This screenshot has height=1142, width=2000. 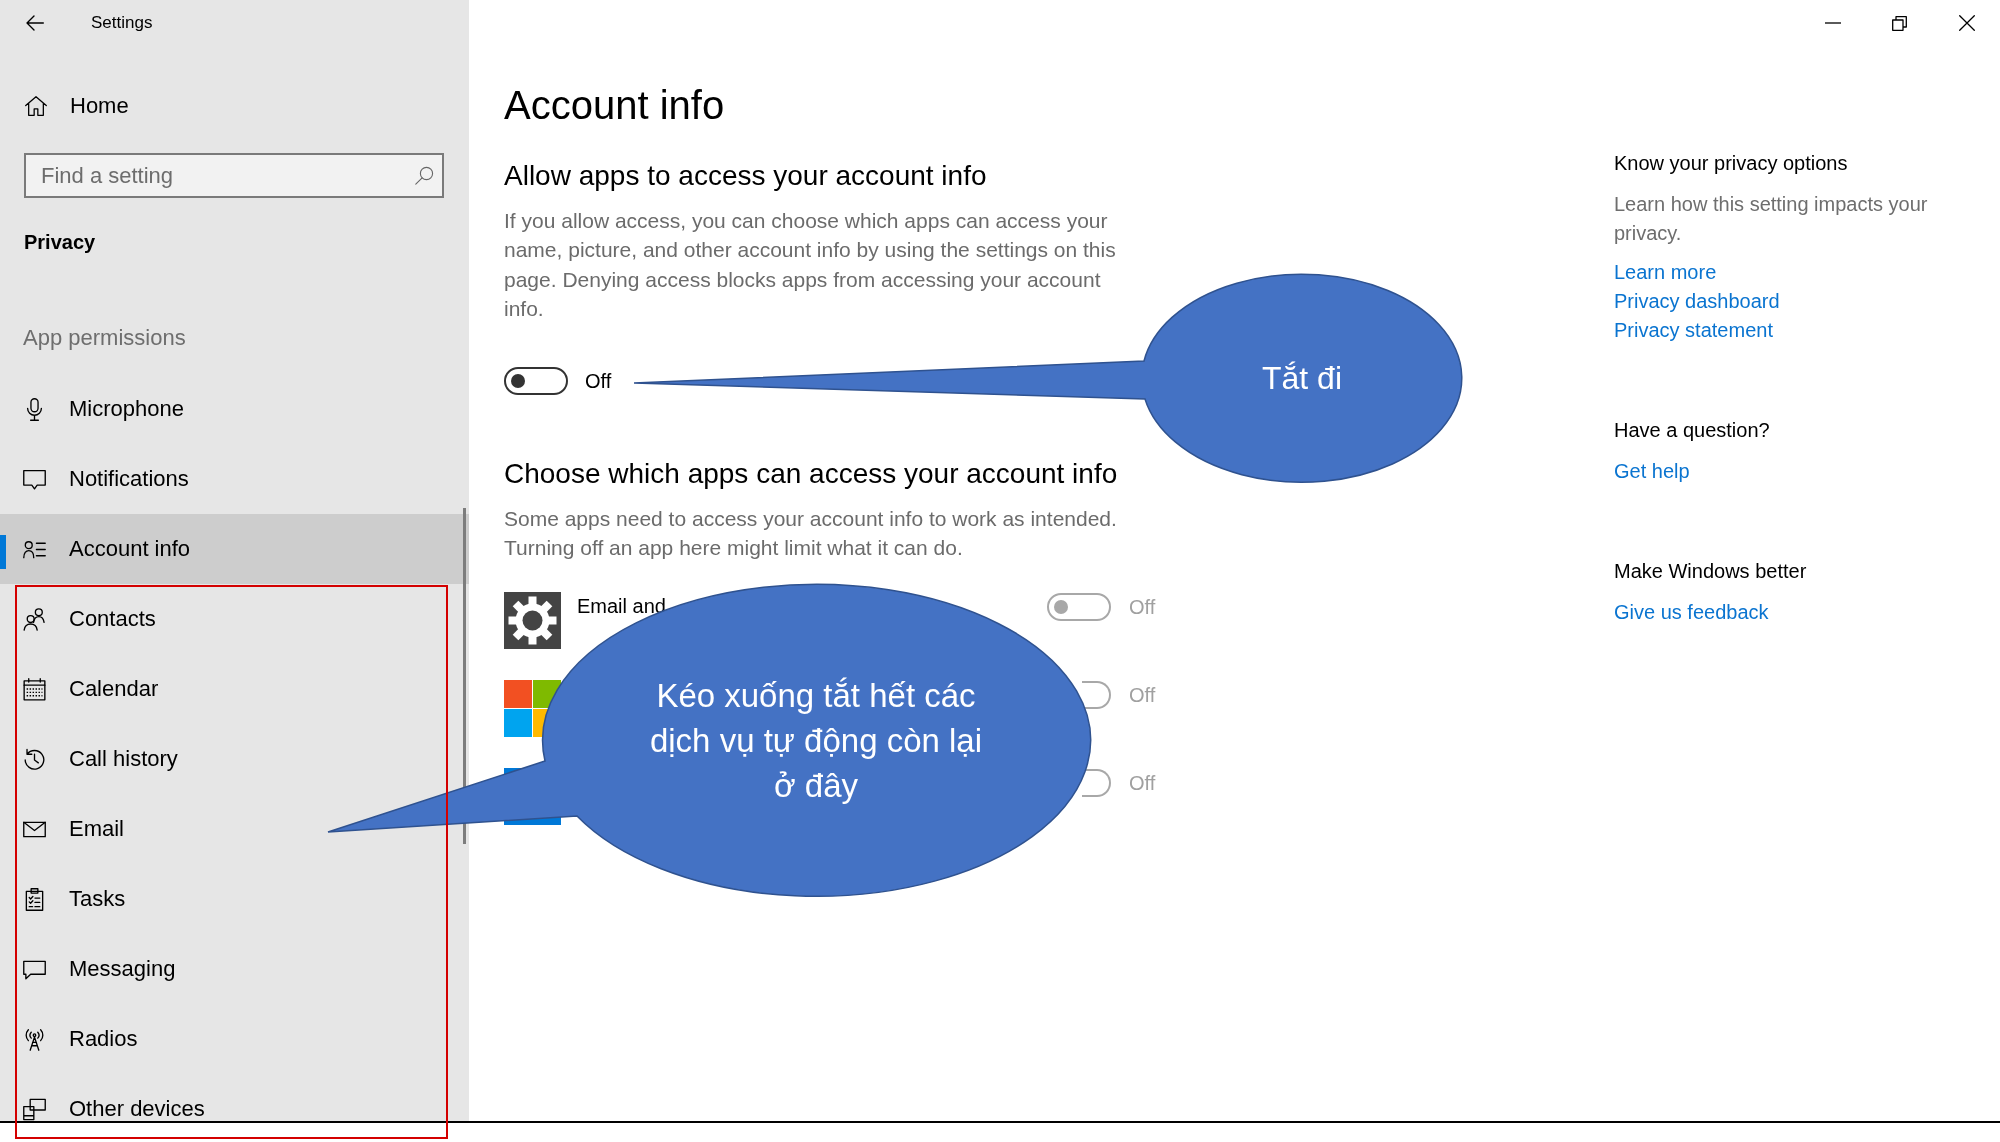 I want to click on help-link: Give us feedback, so click(x=1691, y=612).